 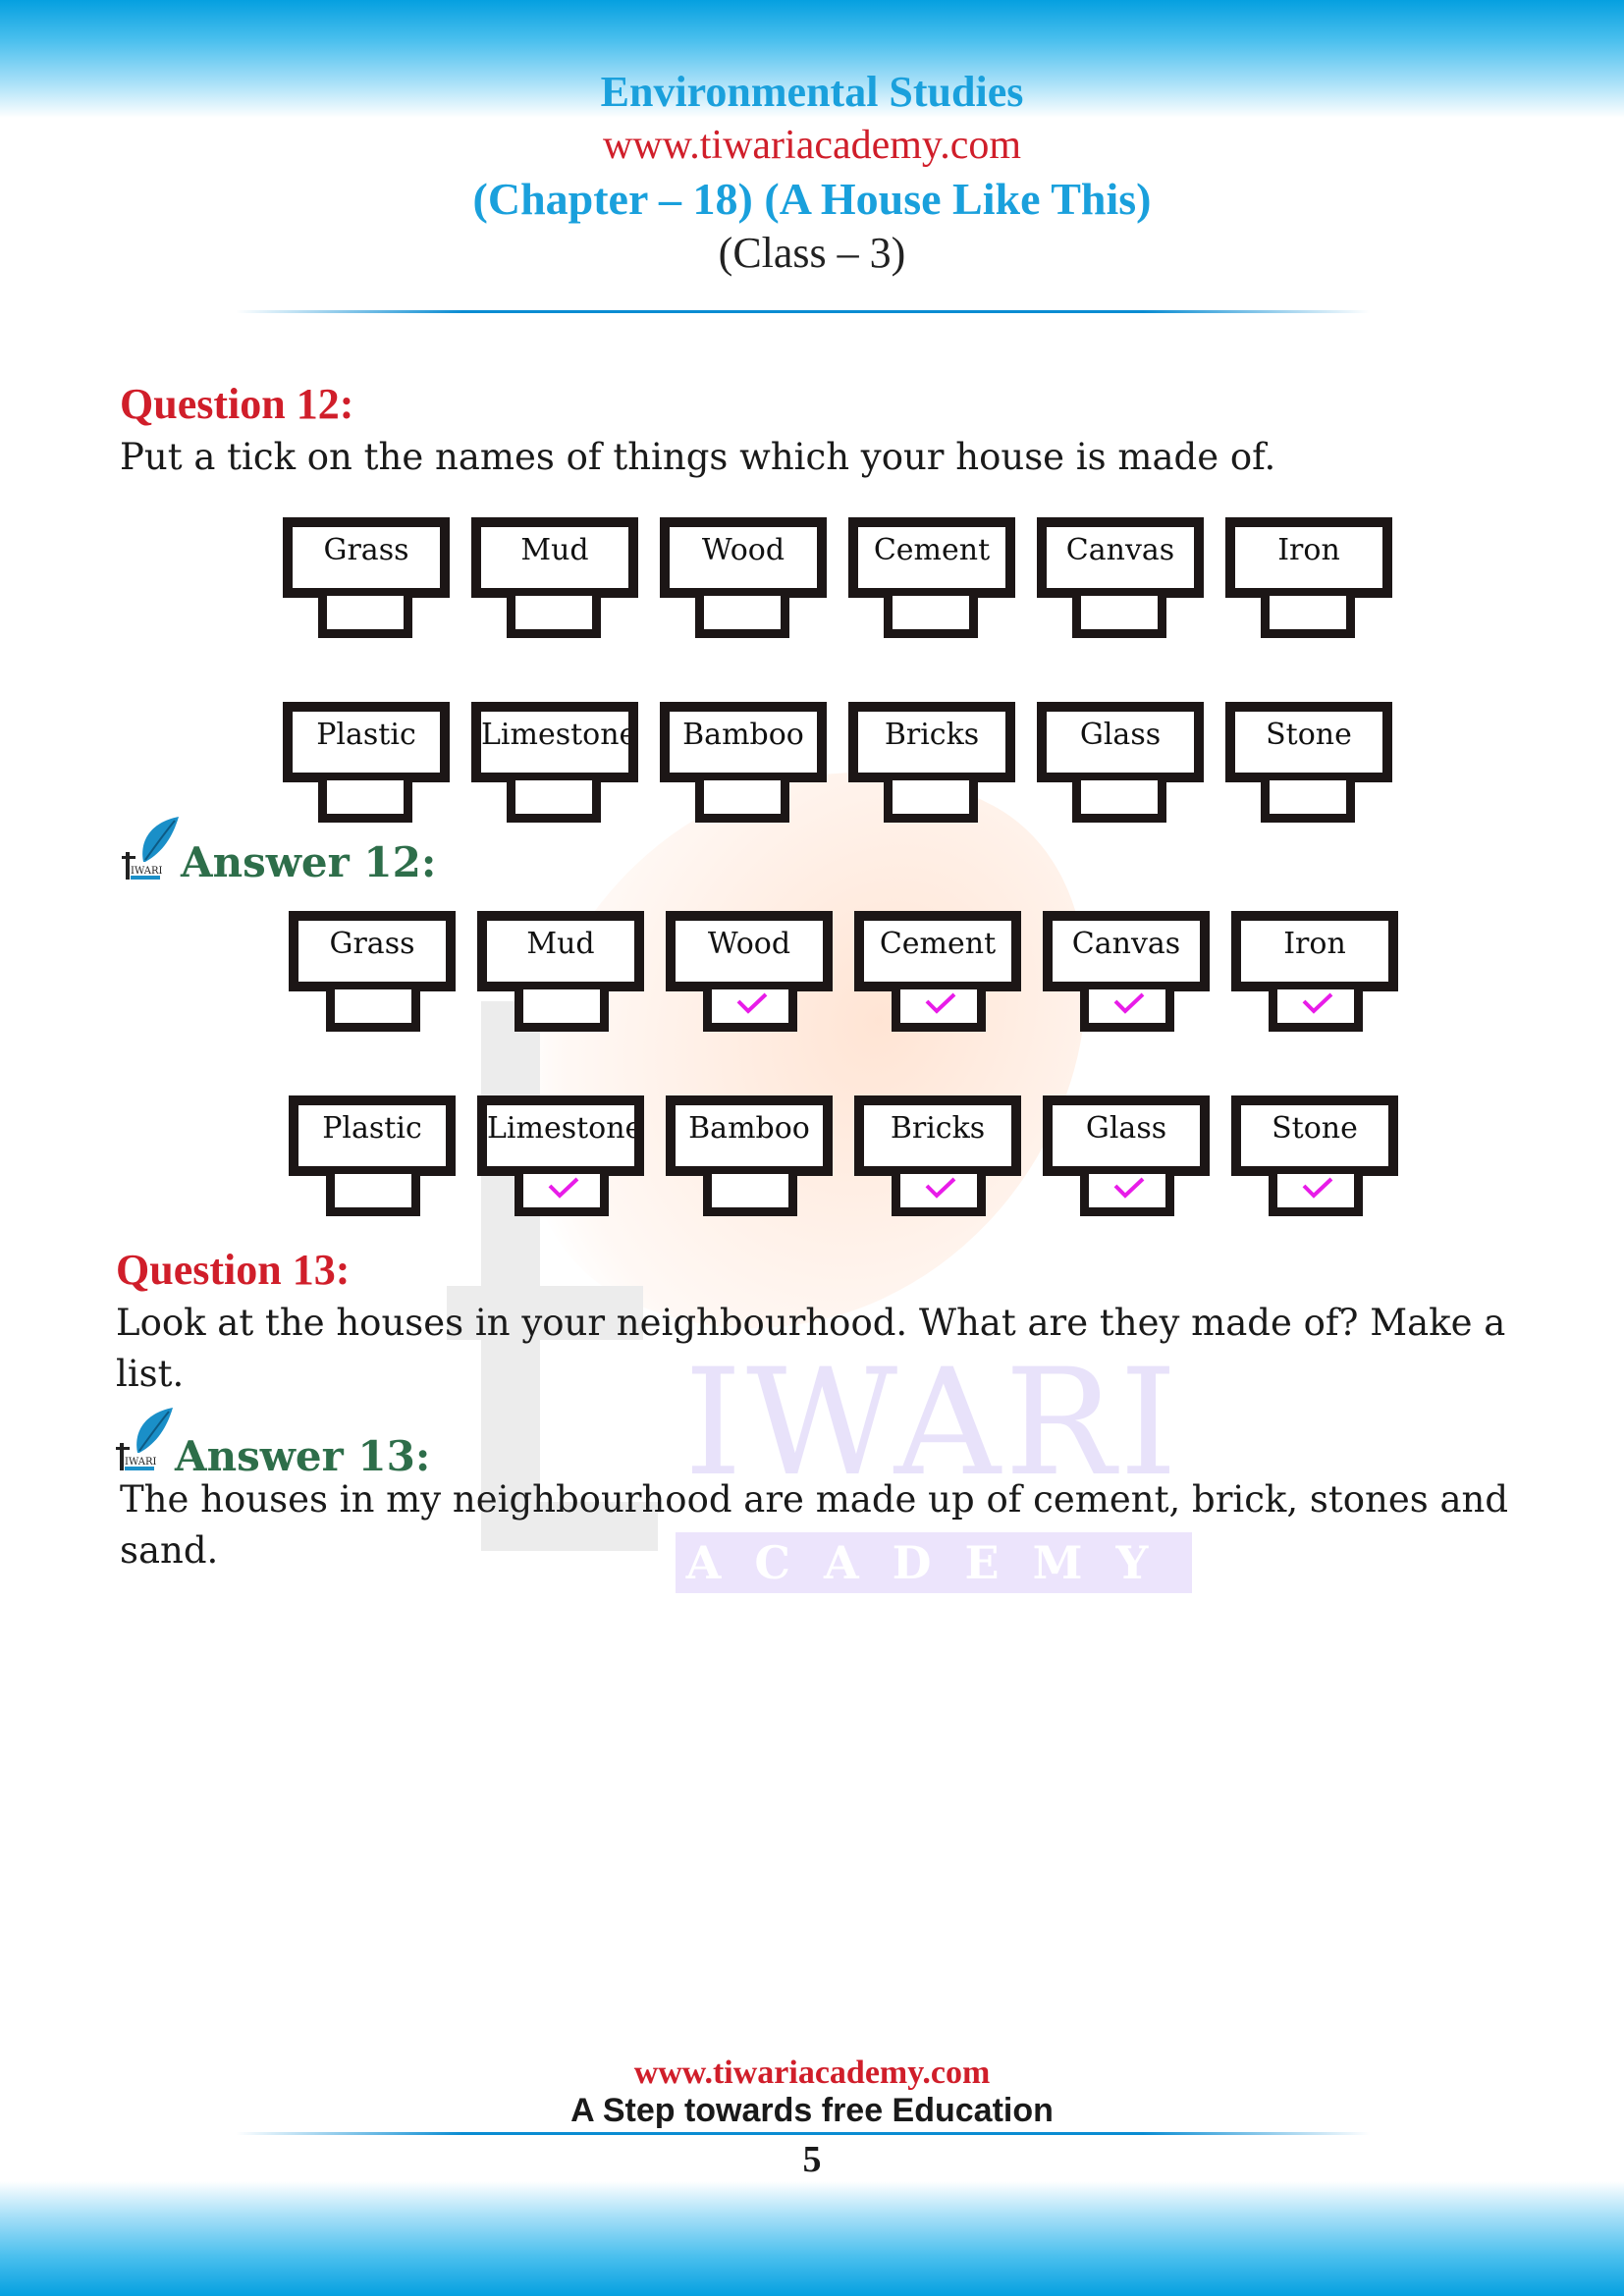 What do you see at coordinates (150, 1374) in the screenshot?
I see `question-13-text-line-2: list.` at bounding box center [150, 1374].